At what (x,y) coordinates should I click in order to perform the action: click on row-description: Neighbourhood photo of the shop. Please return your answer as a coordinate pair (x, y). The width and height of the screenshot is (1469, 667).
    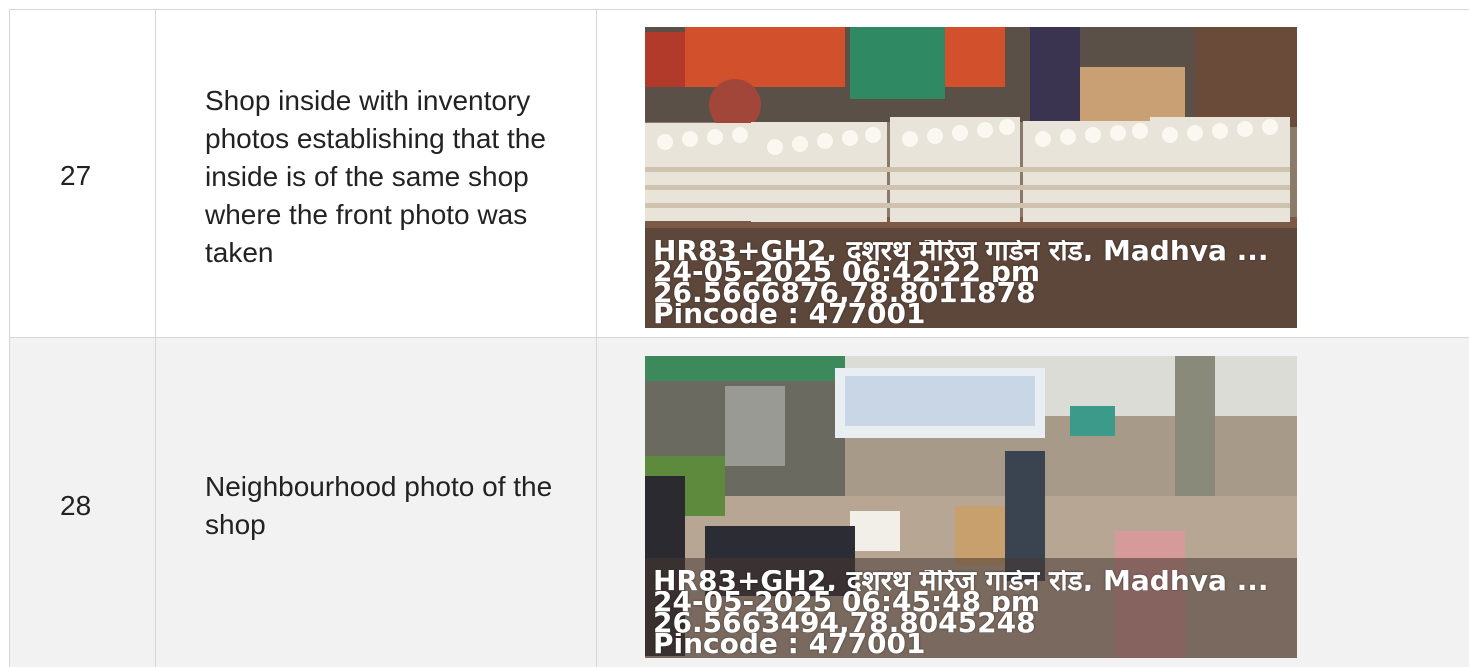
    Looking at the image, I should click on (379, 505).